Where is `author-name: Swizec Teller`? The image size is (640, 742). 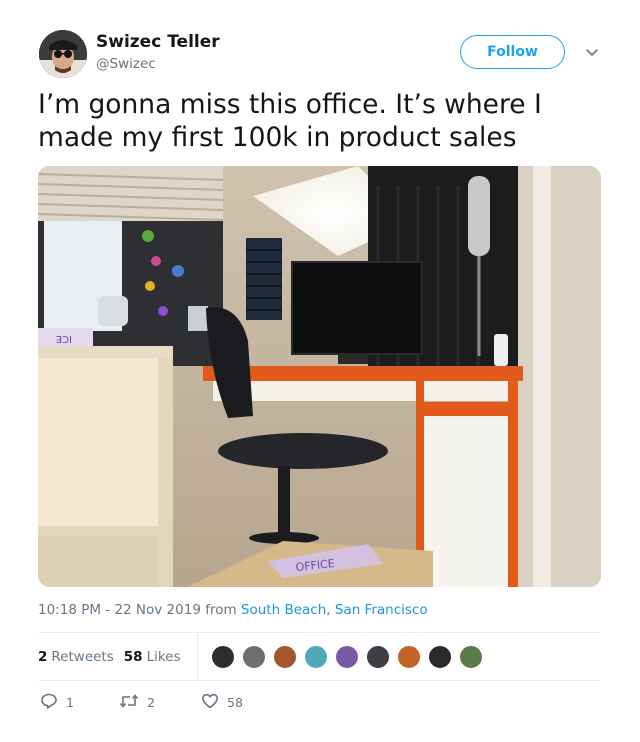 author-name: Swizec Teller is located at coordinates (158, 42).